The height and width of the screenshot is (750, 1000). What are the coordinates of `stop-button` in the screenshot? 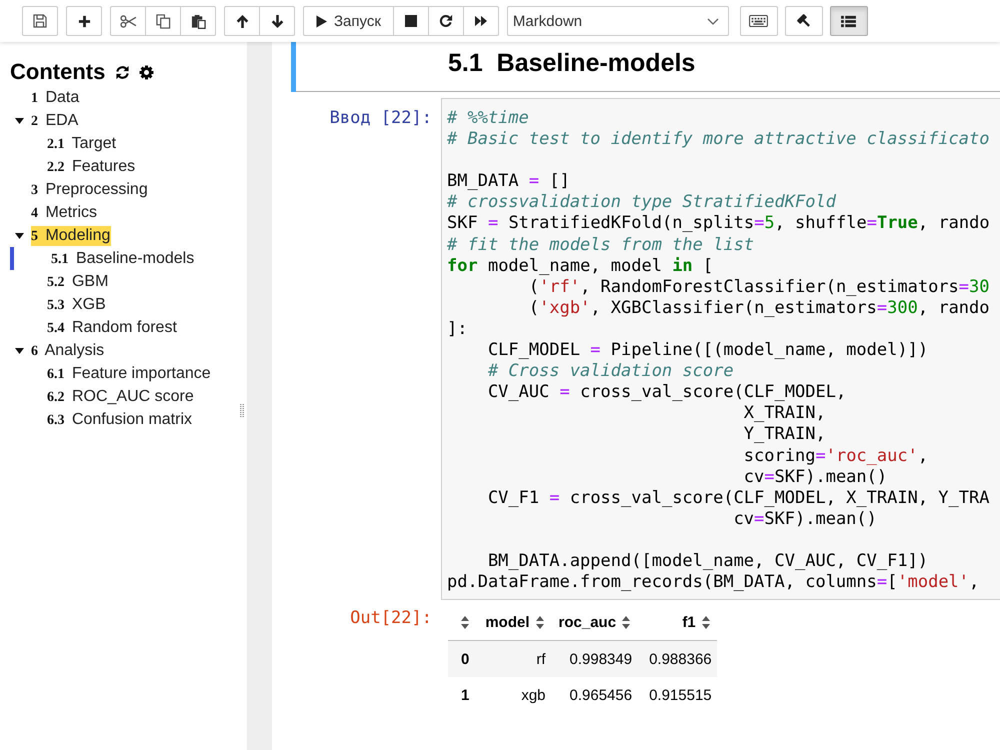 It's located at (410, 21).